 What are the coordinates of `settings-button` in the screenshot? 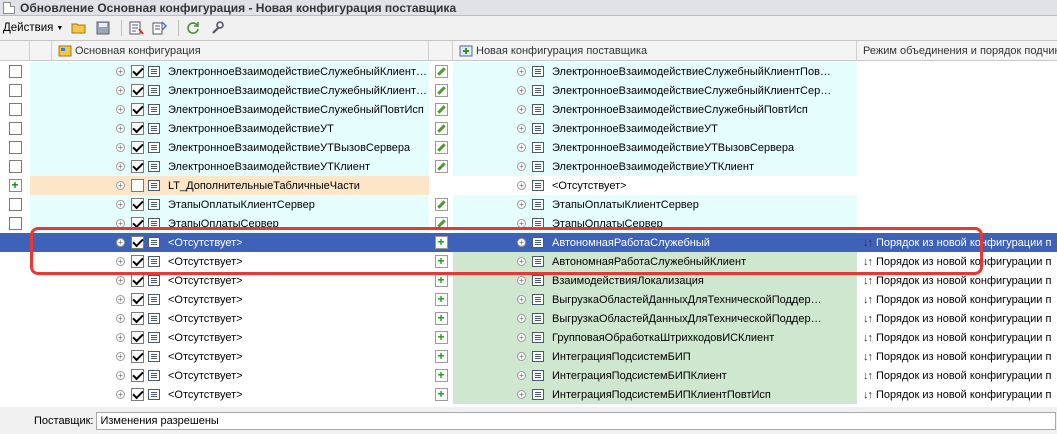 It's located at (217, 28).